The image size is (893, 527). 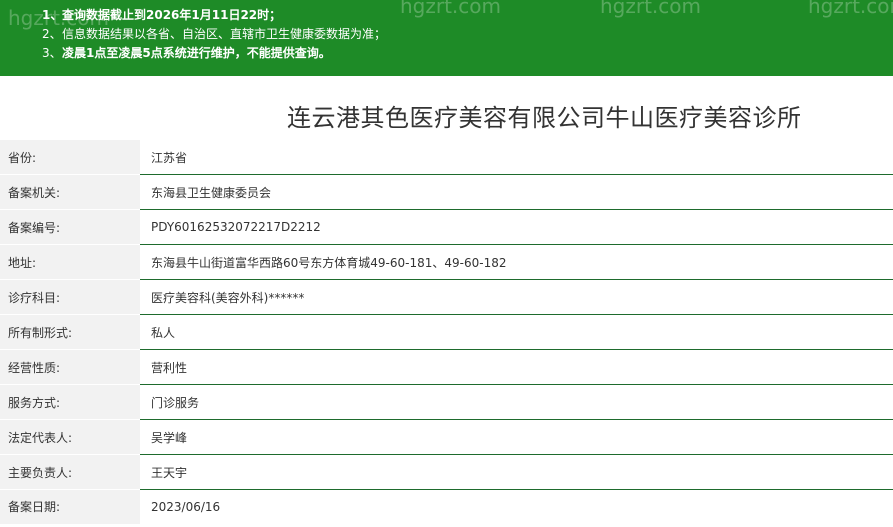 I want to click on row-value-departments: 医疗美容科(美容外科)******, so click(x=516, y=297).